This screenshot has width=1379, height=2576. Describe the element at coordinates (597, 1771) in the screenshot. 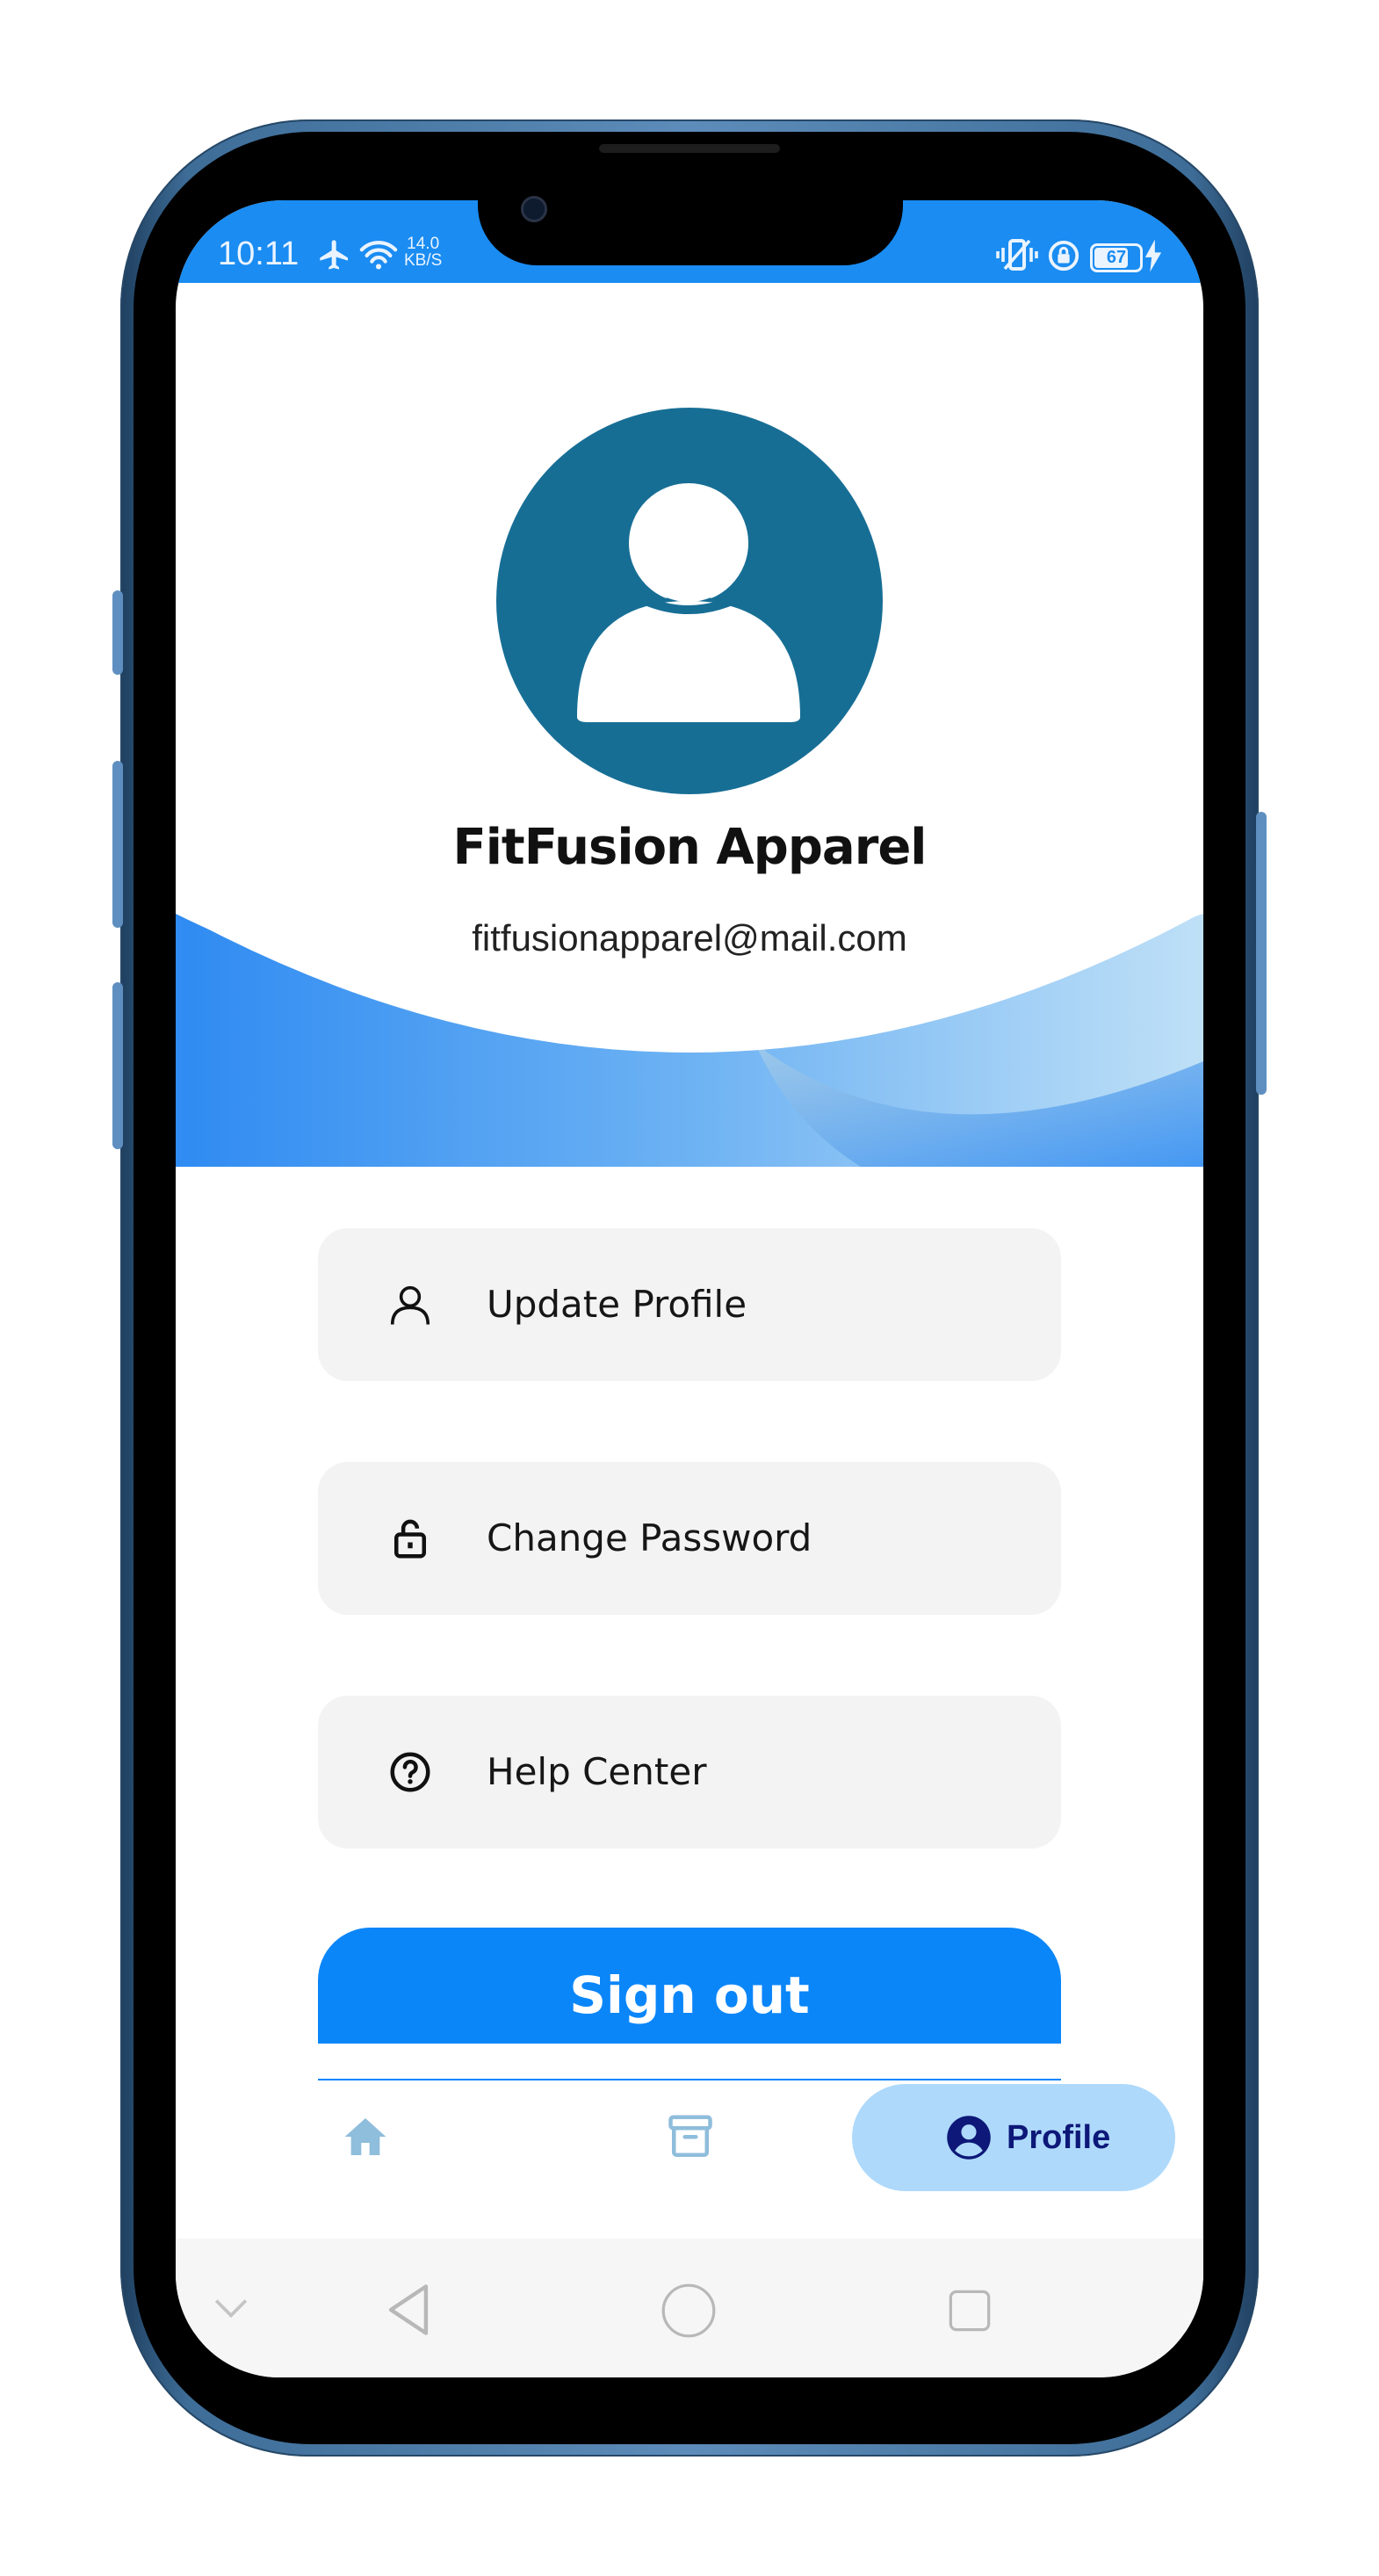

I see `help-center-label: Help Center` at that location.